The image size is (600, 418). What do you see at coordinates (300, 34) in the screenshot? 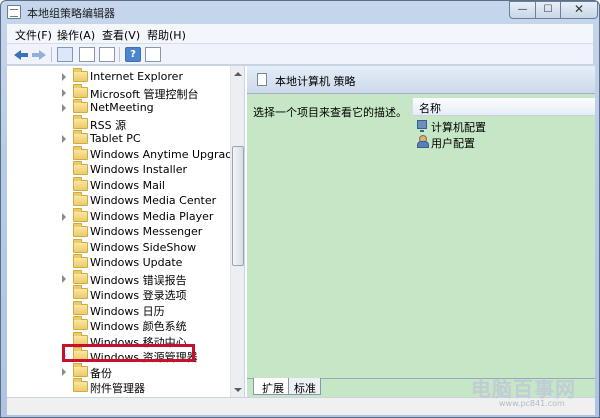
I see `menu-bar: 文件(F) 操作(A) 查看(V) 帮助(H)` at bounding box center [300, 34].